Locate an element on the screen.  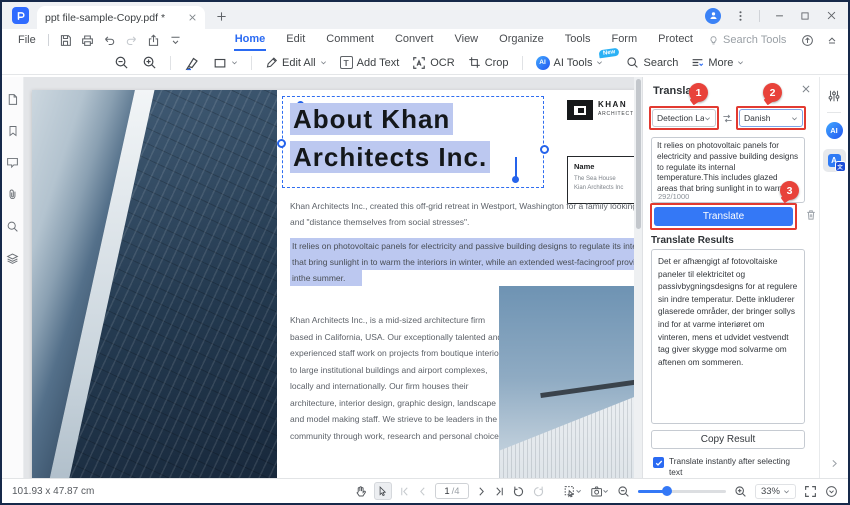
step-badge-3: 3 is located at coordinates (789, 190).